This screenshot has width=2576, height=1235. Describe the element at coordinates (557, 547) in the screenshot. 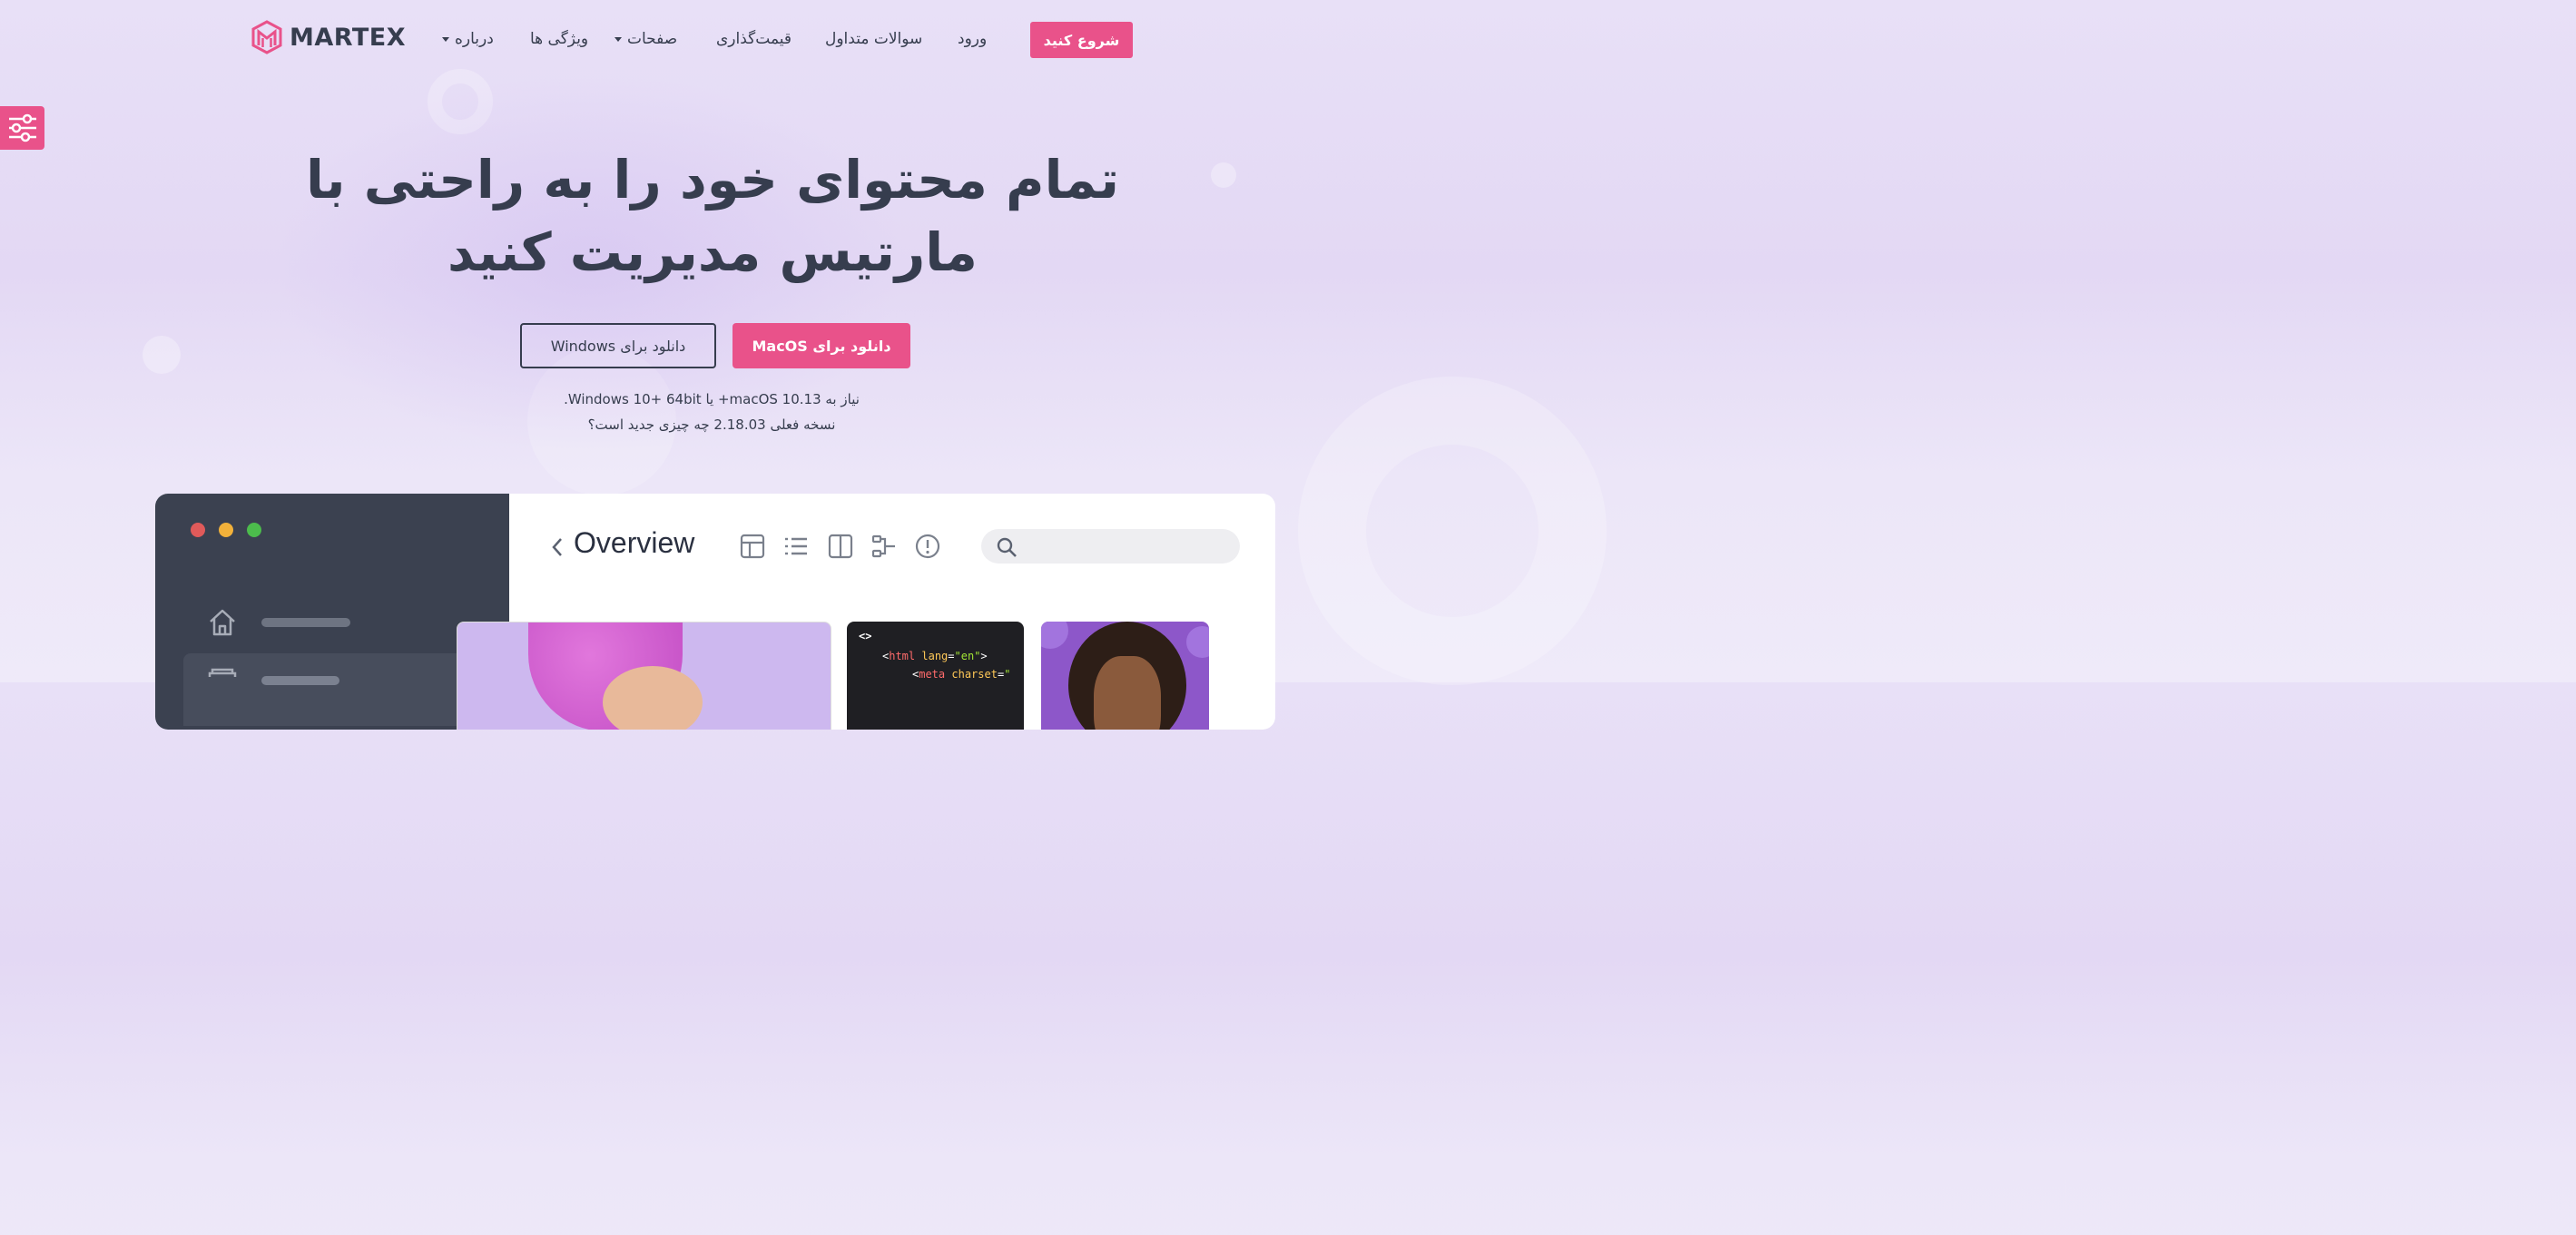

I see `chevron-left-icon` at that location.